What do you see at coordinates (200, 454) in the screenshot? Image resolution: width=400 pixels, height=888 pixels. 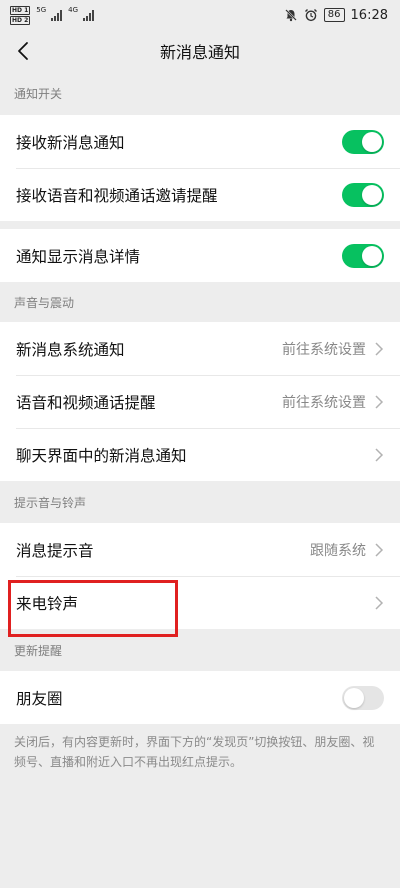 I see `row-chat-new-msg: 聊天界面中的新消息通知` at bounding box center [200, 454].